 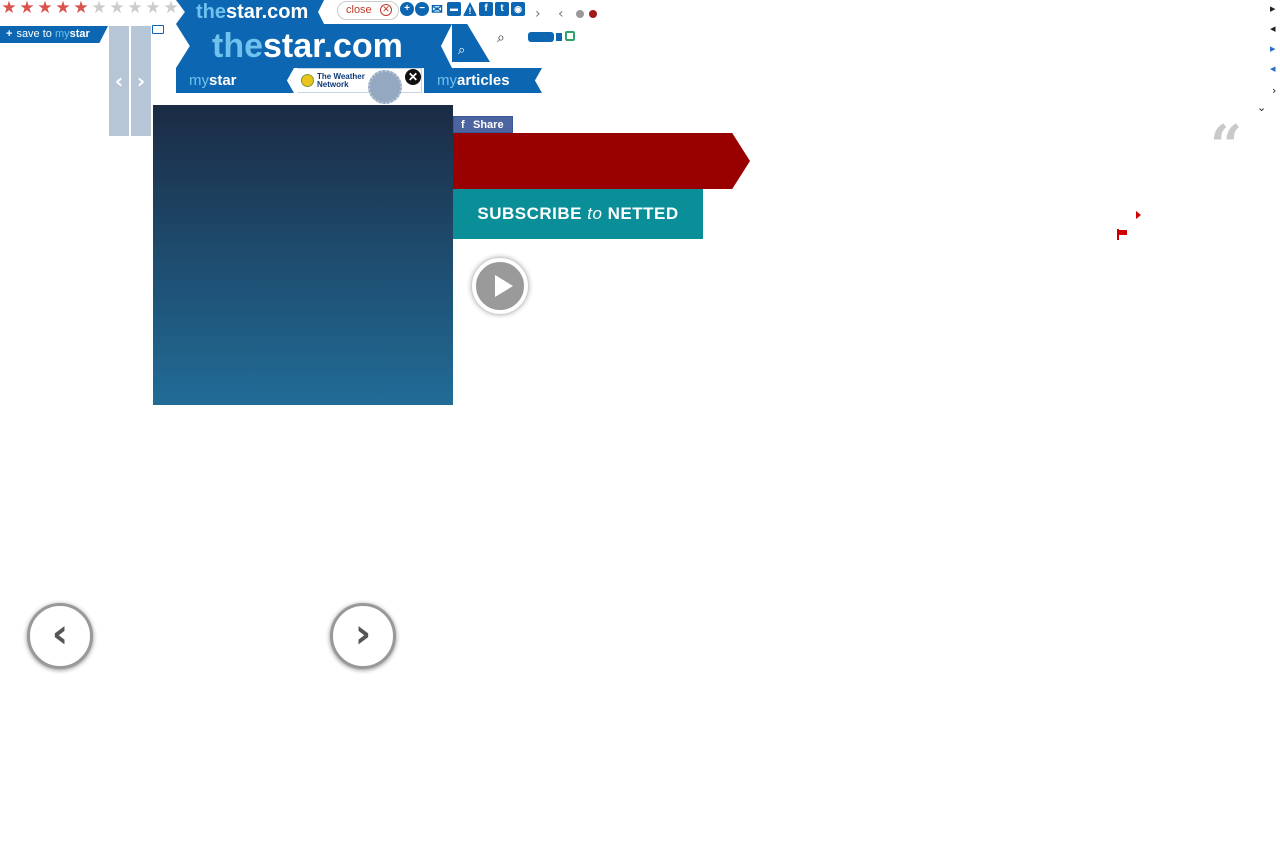 What do you see at coordinates (502, 9) in the screenshot?
I see `twitter-icon: t` at bounding box center [502, 9].